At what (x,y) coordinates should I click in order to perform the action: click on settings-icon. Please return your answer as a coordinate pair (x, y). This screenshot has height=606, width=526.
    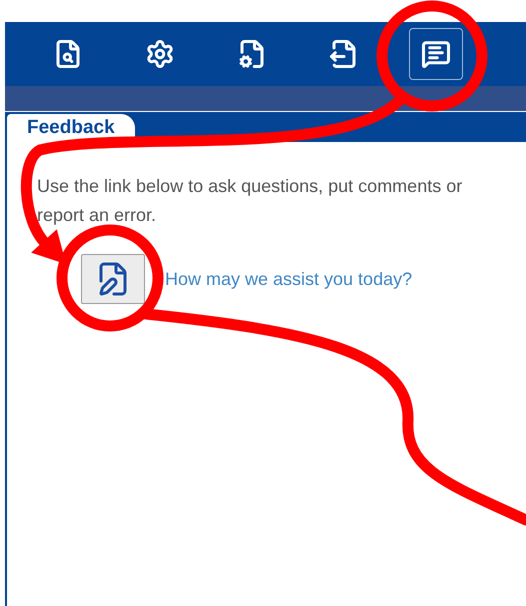
    Looking at the image, I should click on (160, 54).